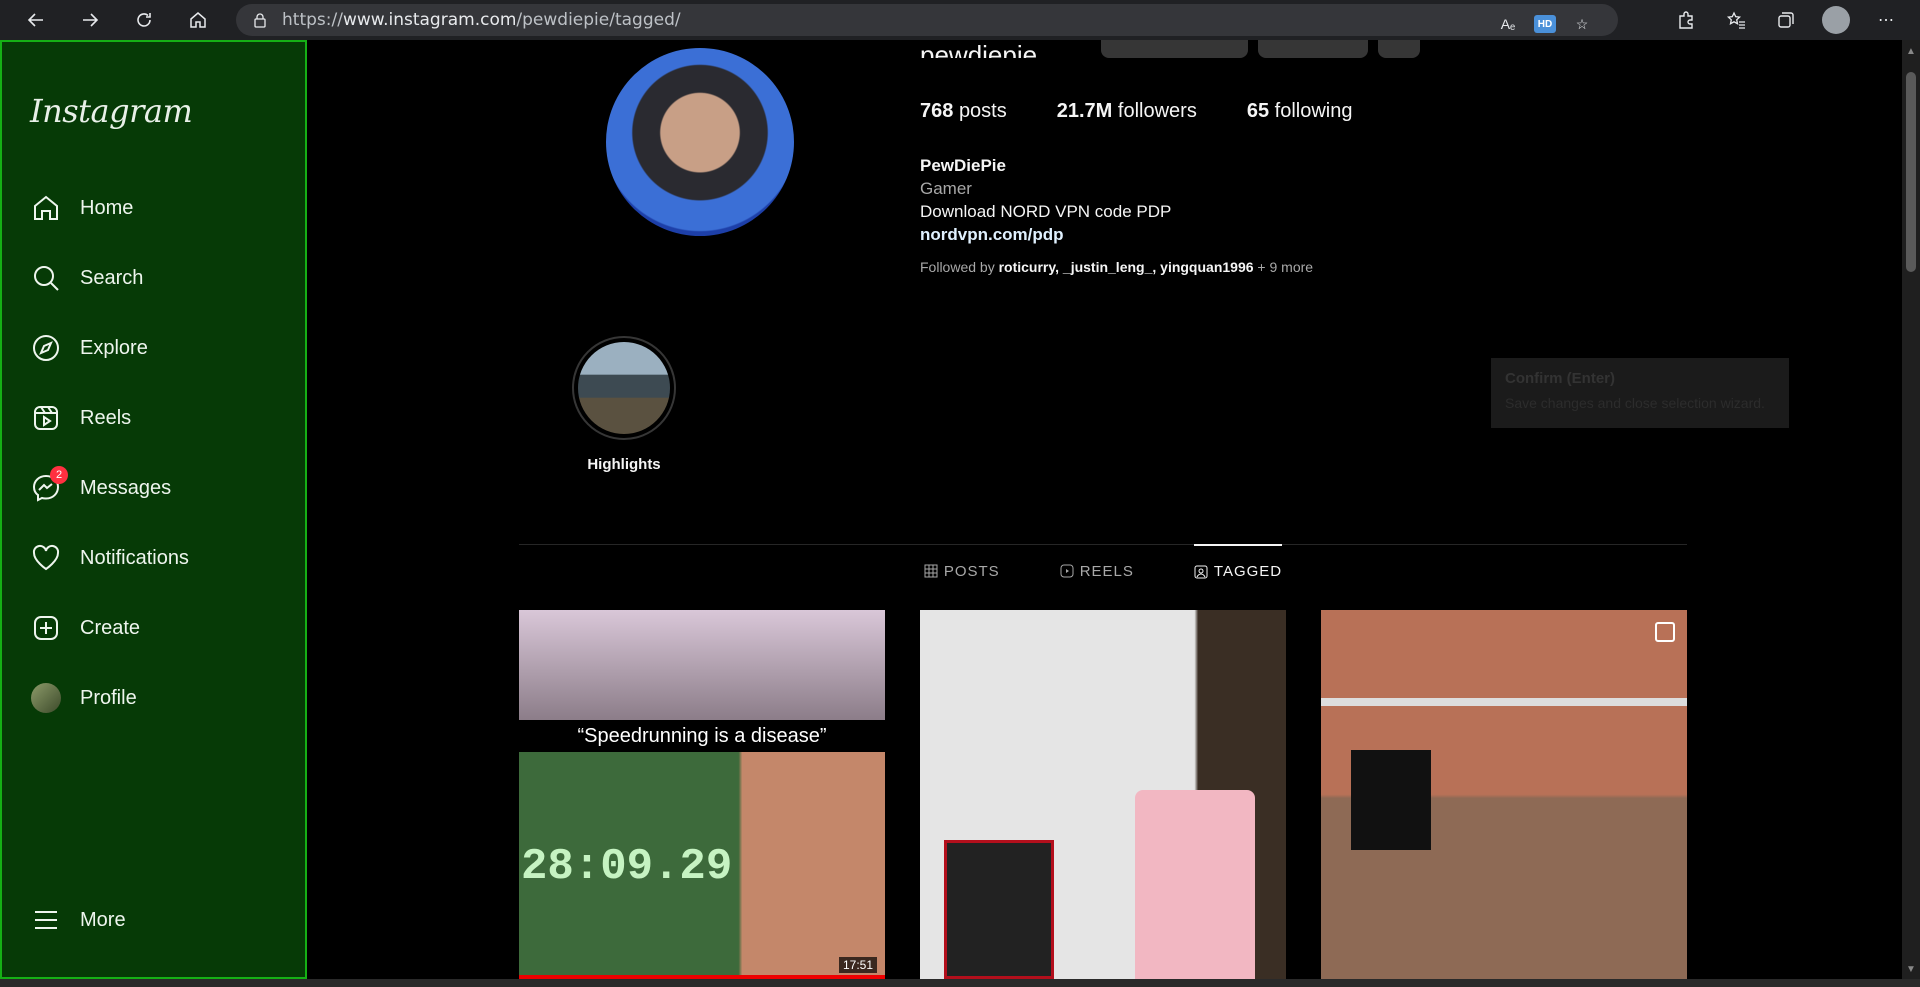 This screenshot has height=987, width=1920. What do you see at coordinates (979, 49) in the screenshot?
I see `profile-username: pewdiepie` at bounding box center [979, 49].